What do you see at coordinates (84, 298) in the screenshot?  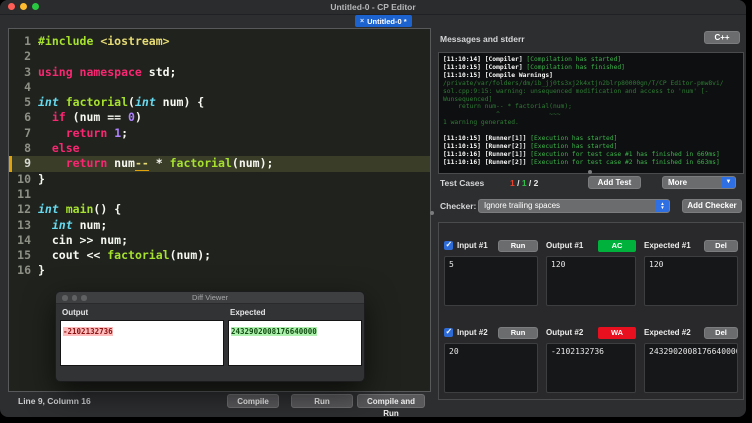 I see `diff-zoom-button` at bounding box center [84, 298].